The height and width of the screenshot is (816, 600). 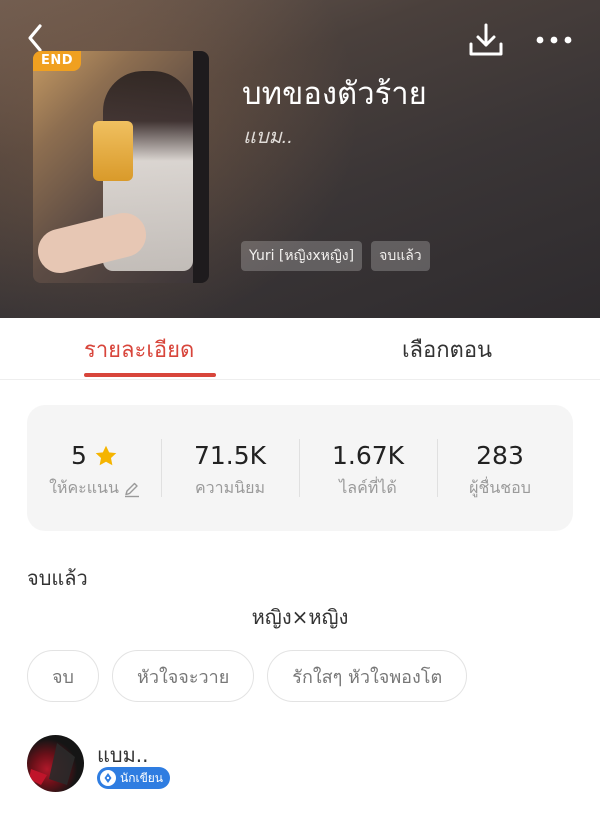 I want to click on download-button, so click(x=486, y=40).